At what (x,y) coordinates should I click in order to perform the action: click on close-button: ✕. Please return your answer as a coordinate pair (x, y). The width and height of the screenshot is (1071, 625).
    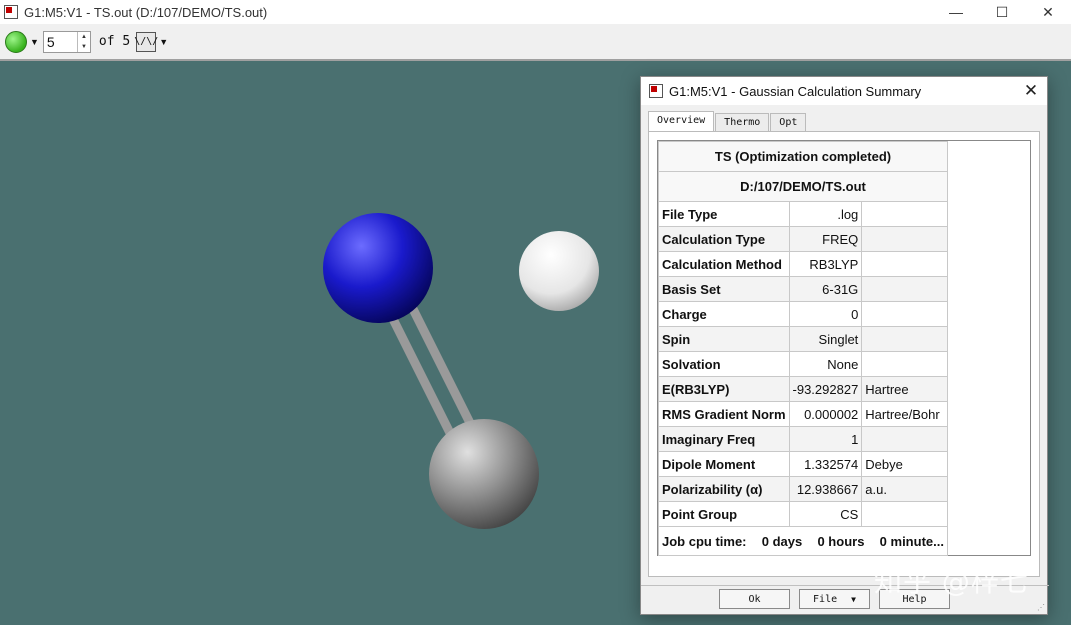
    Looking at the image, I should click on (1048, 12).